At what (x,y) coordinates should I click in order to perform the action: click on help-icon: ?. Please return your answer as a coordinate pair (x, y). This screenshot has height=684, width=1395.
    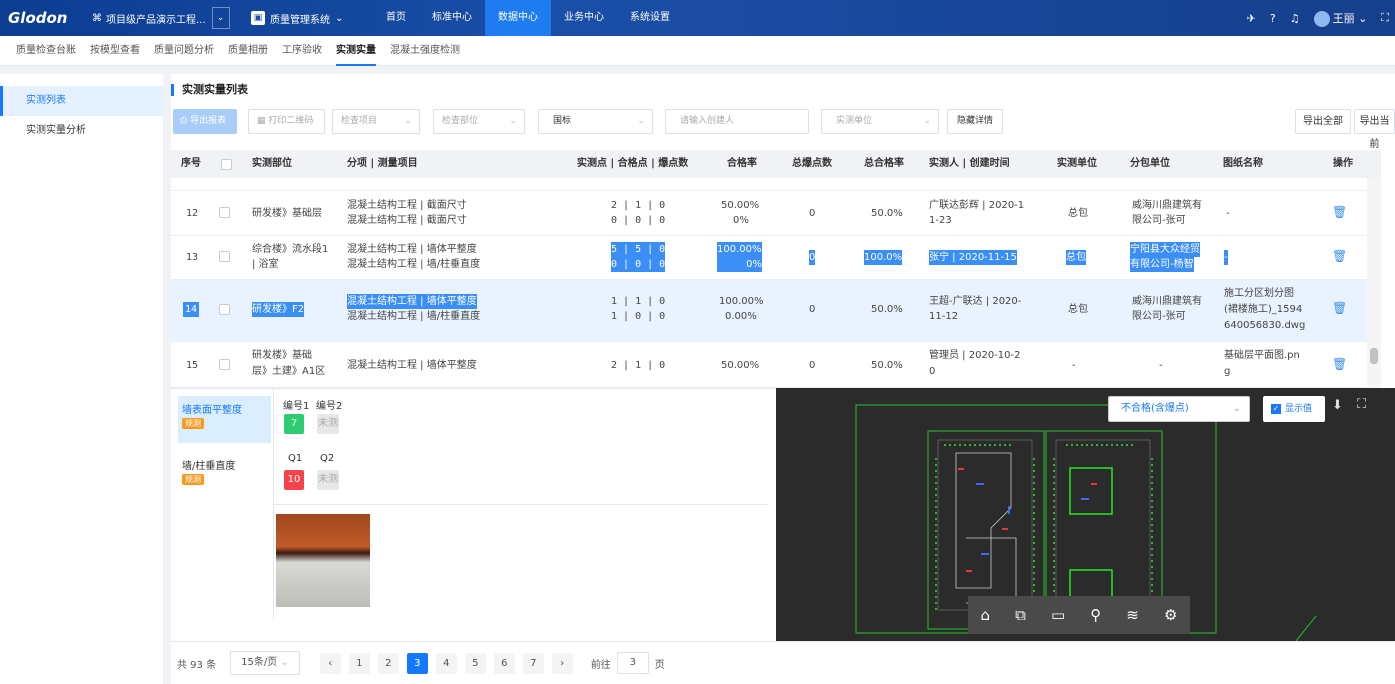
    Looking at the image, I should click on (1273, 18).